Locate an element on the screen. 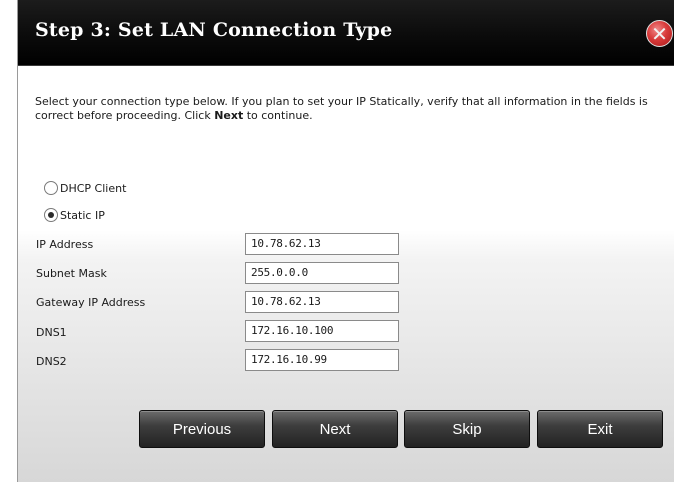  close-icon: ✕ is located at coordinates (659, 33).